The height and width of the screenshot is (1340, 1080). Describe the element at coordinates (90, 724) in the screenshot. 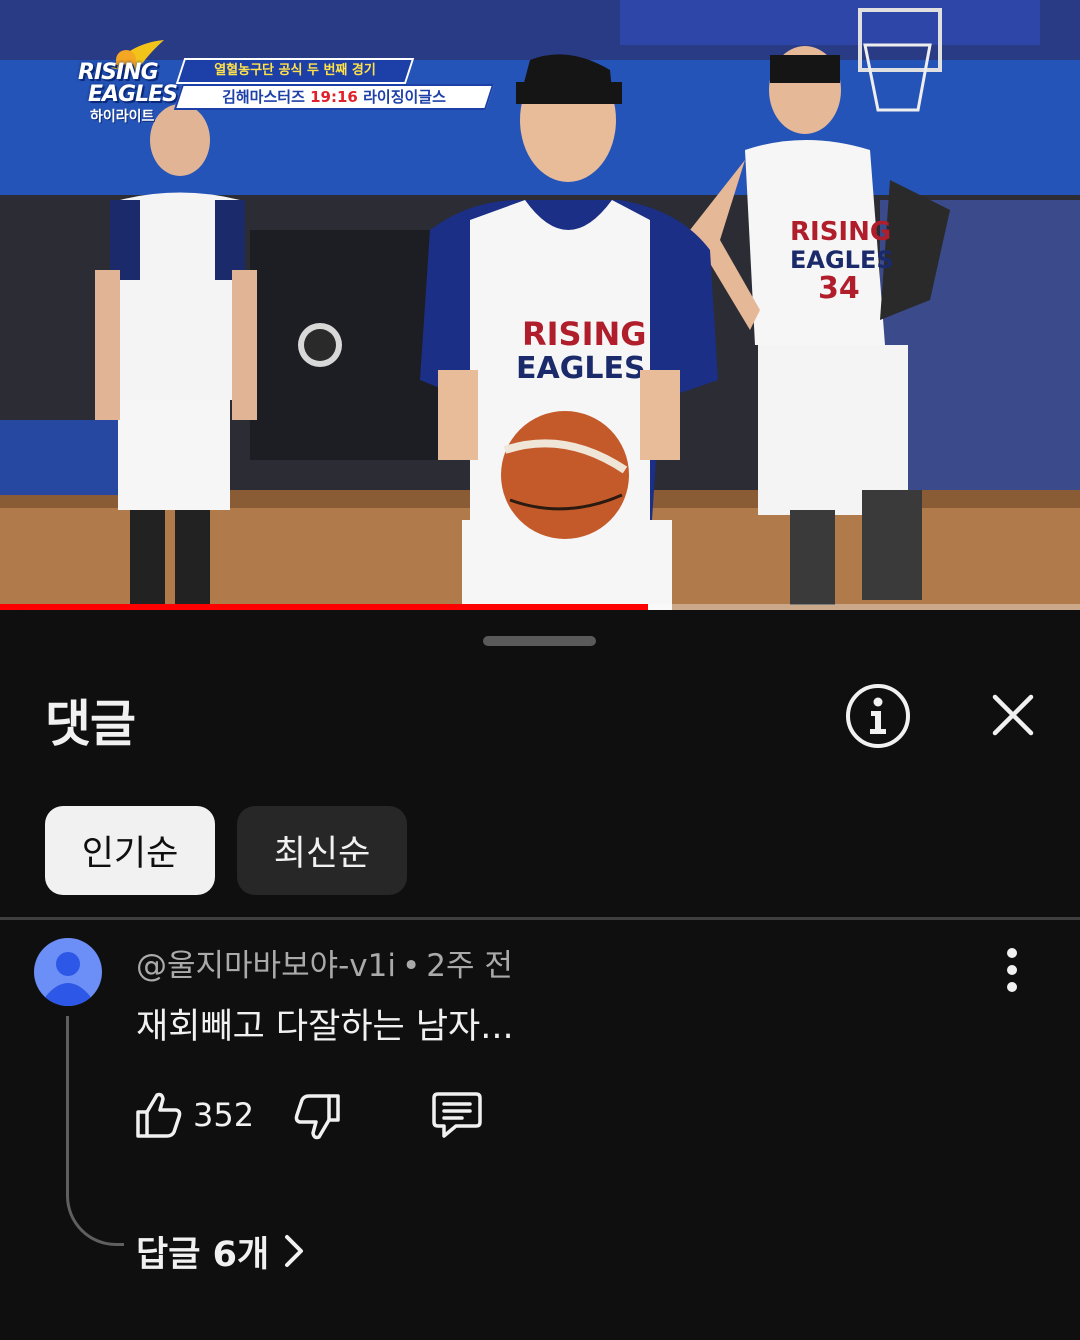

I see `sheet-title: 댓글` at that location.